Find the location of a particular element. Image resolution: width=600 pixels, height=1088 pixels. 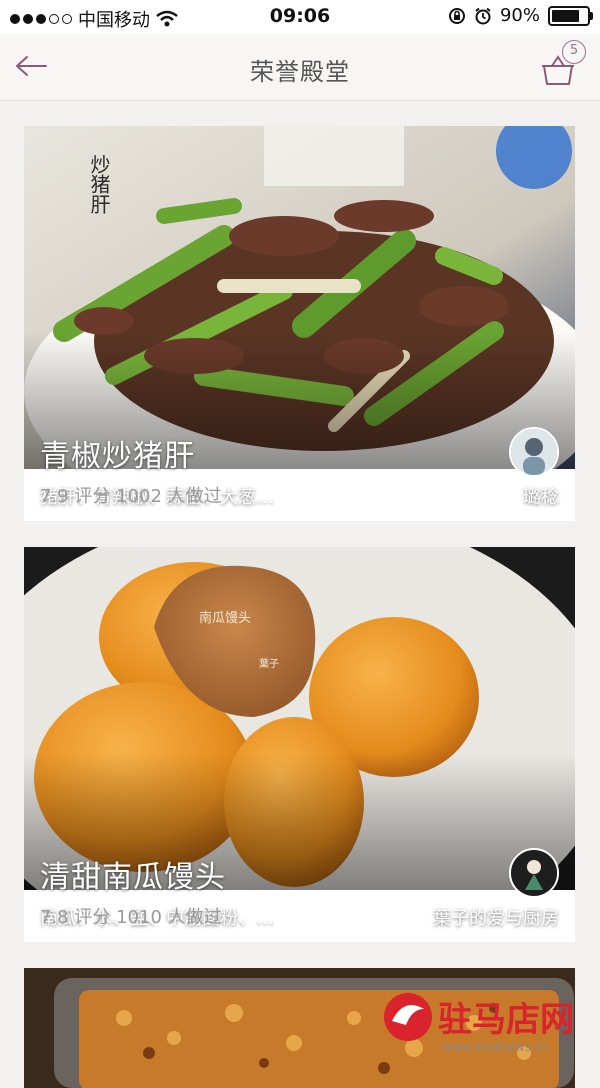

basket-button: 5 is located at coordinates (563, 65).